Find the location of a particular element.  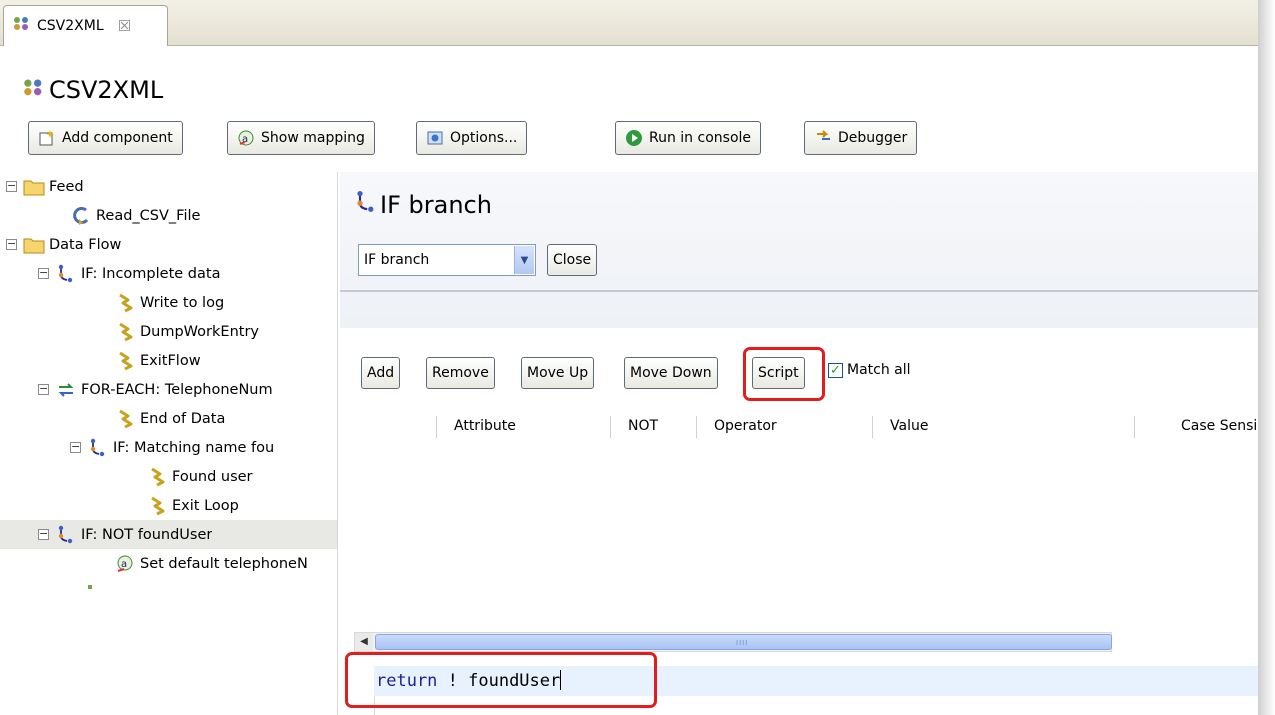

add-button: Add is located at coordinates (381, 373).